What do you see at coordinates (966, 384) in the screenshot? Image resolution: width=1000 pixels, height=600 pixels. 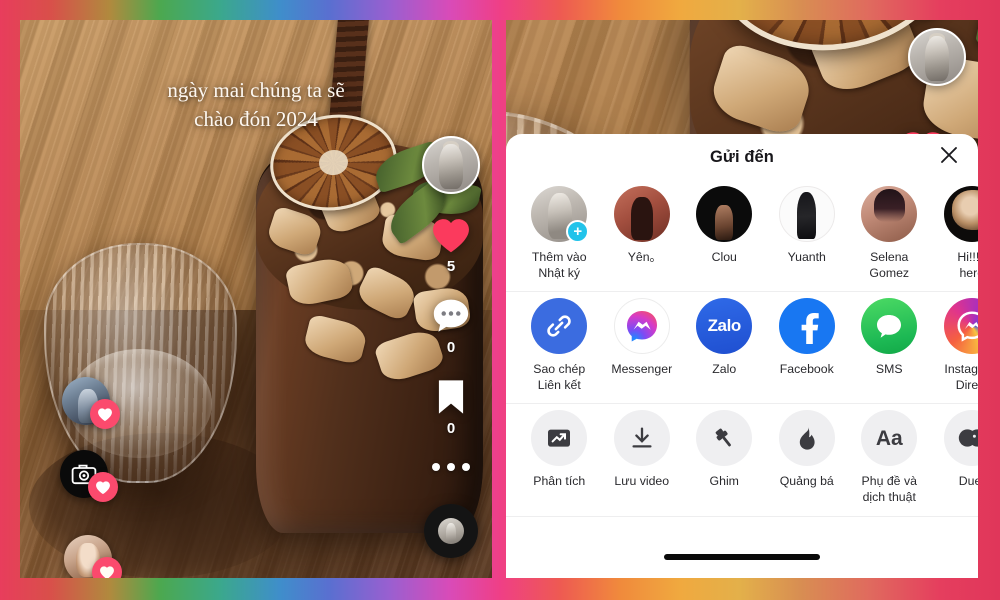 I see `share-action-label-2: Direct` at bounding box center [966, 384].